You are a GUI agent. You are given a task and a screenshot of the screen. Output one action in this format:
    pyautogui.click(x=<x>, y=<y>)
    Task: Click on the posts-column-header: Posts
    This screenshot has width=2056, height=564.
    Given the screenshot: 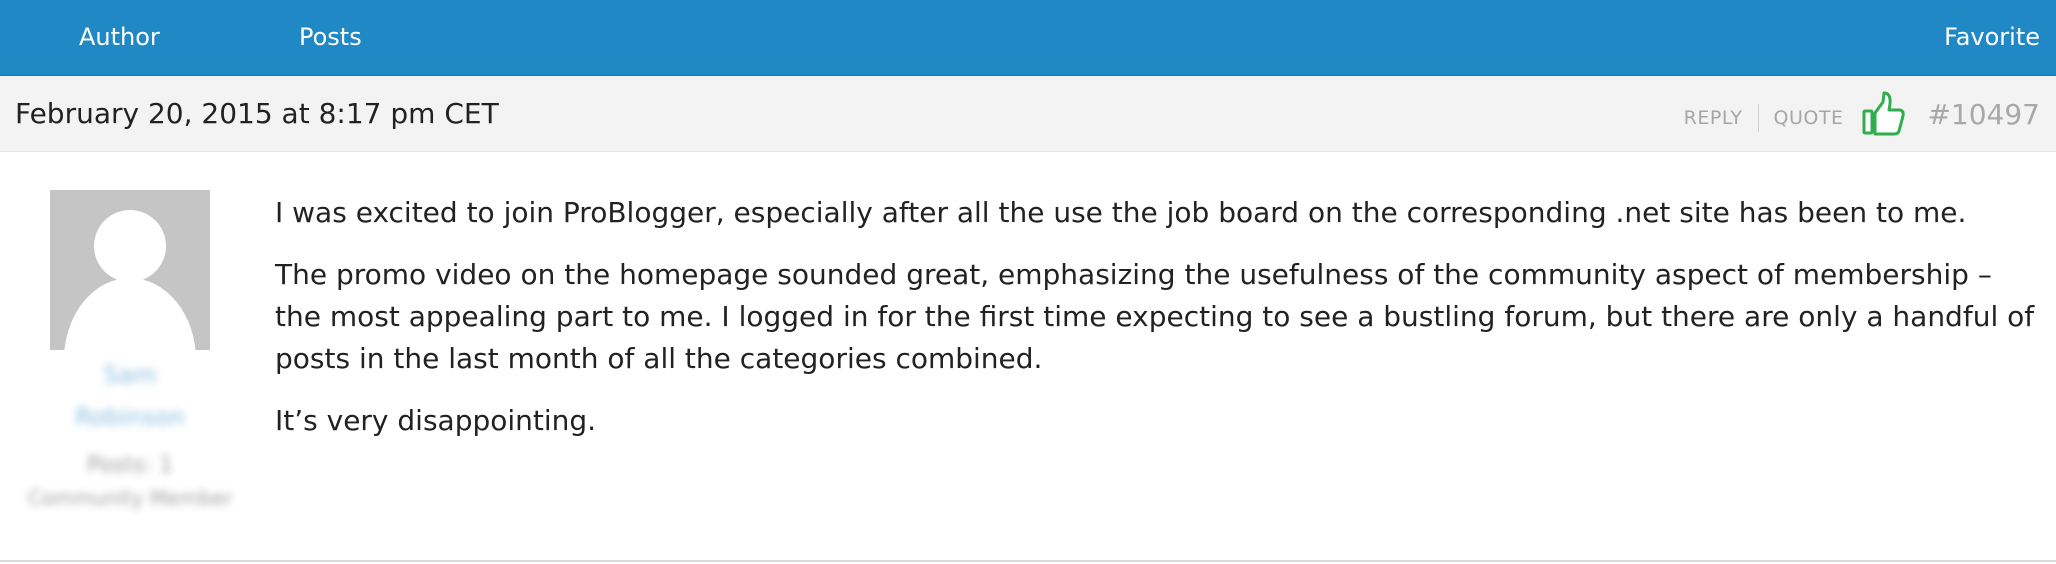 What is the action you would take?
    pyautogui.click(x=330, y=37)
    